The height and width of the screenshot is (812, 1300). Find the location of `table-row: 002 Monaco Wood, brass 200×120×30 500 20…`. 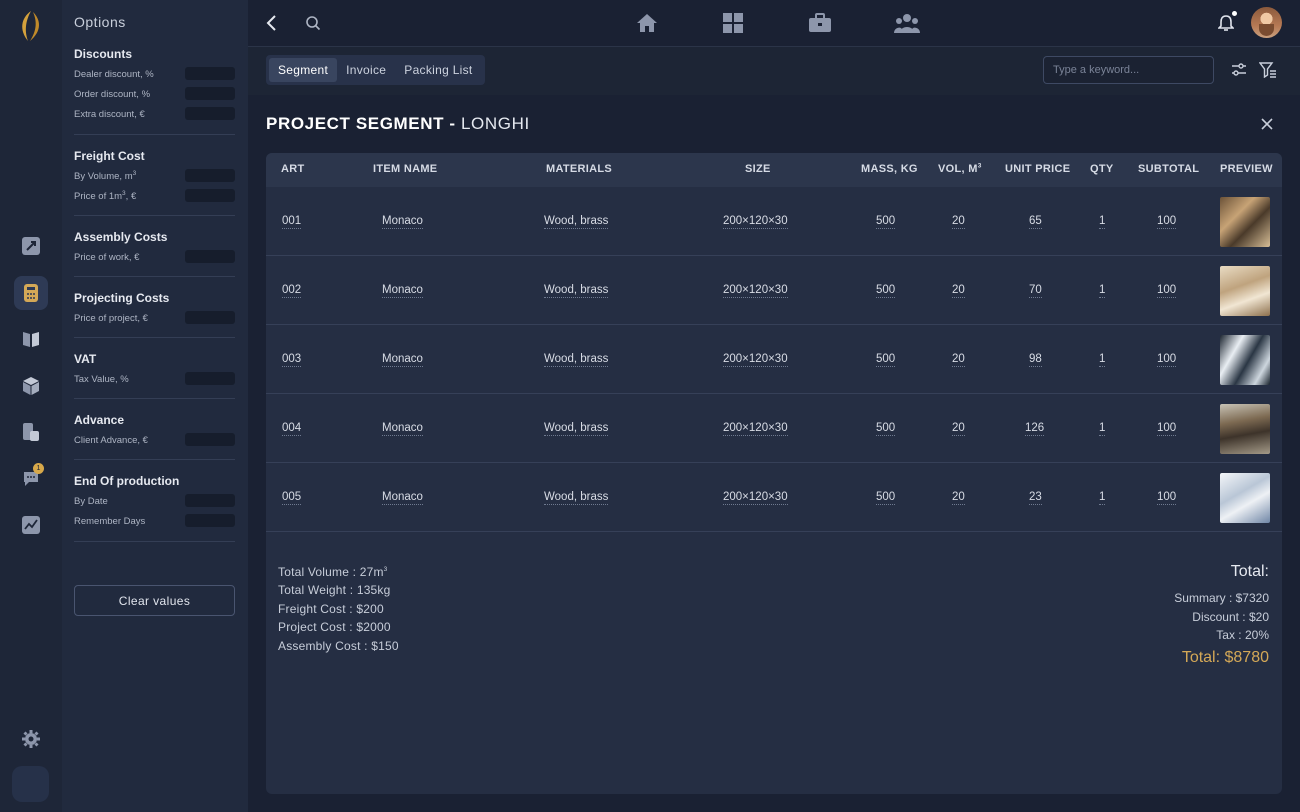

table-row: 002 Monaco Wood, brass 200×120×30 500 20… is located at coordinates (774, 290).